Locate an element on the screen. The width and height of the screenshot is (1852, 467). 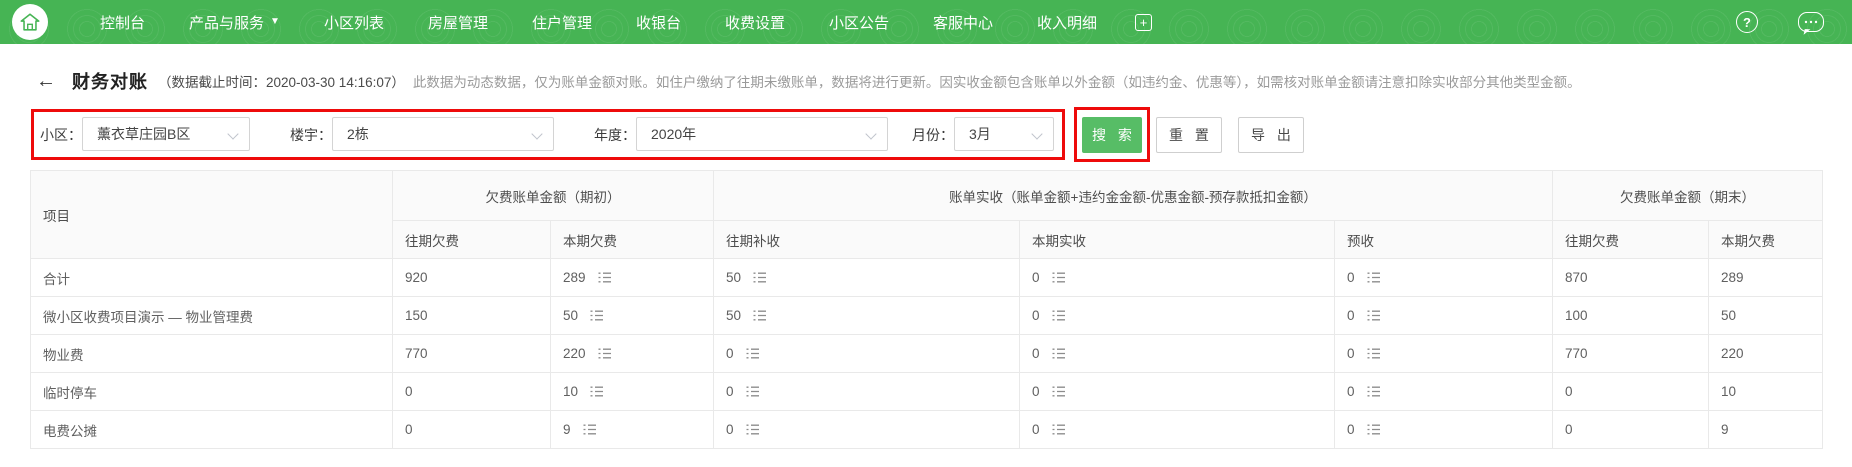
value-cell-prior-collected: 50 is located at coordinates (866, 315).